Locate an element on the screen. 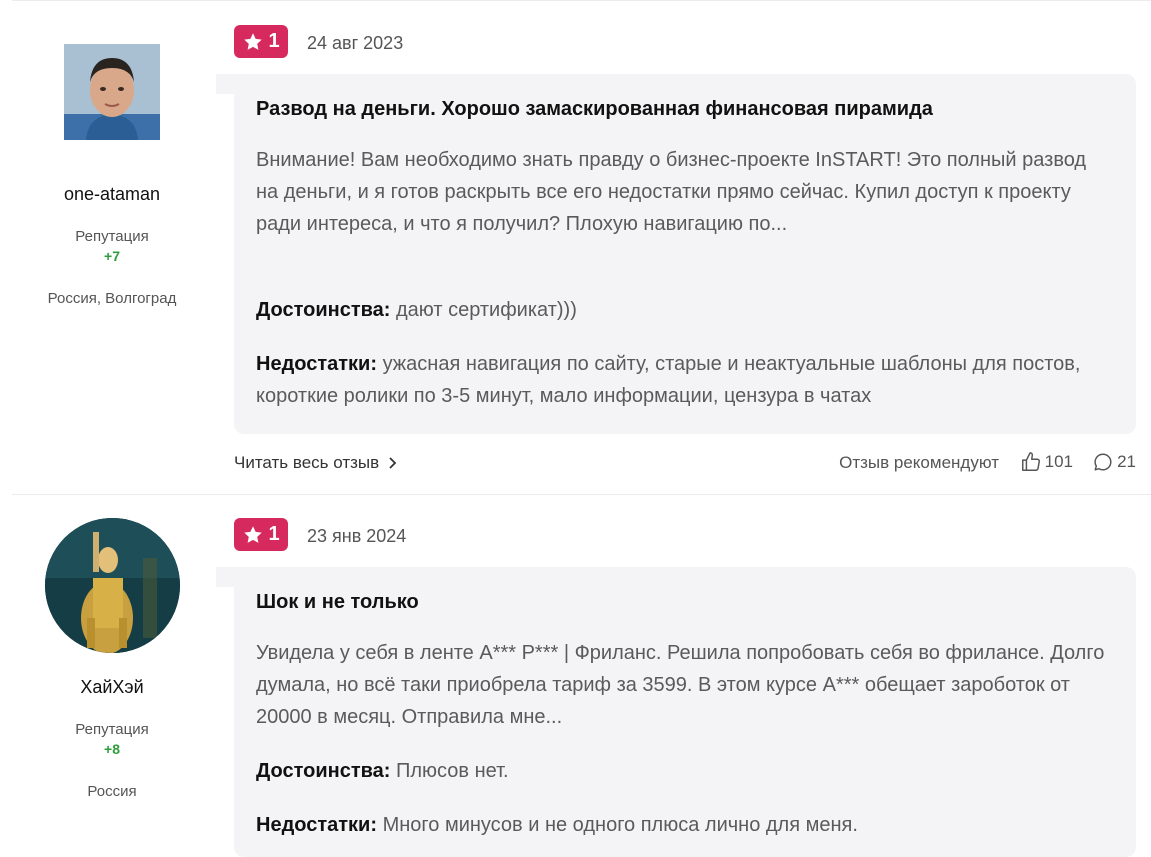 The image size is (1151, 857). read-more-label: Читать весь отзыв is located at coordinates (307, 462).